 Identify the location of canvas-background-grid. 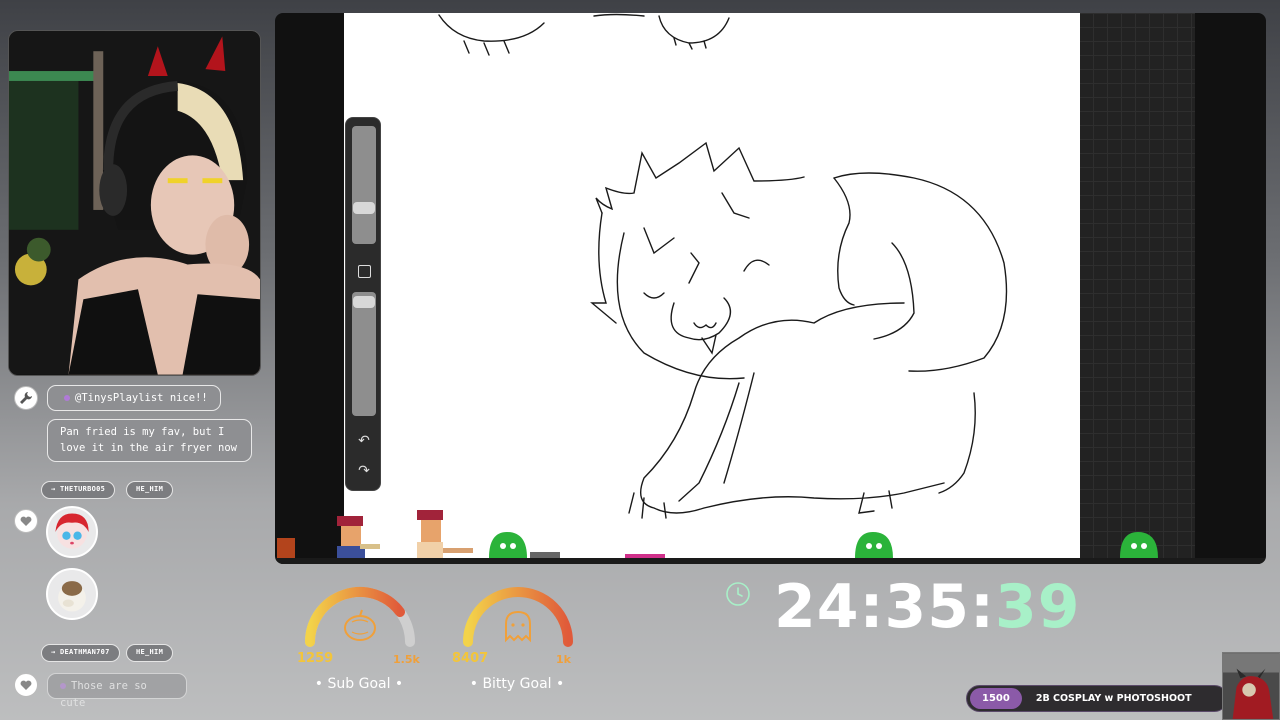
(1130, 288).